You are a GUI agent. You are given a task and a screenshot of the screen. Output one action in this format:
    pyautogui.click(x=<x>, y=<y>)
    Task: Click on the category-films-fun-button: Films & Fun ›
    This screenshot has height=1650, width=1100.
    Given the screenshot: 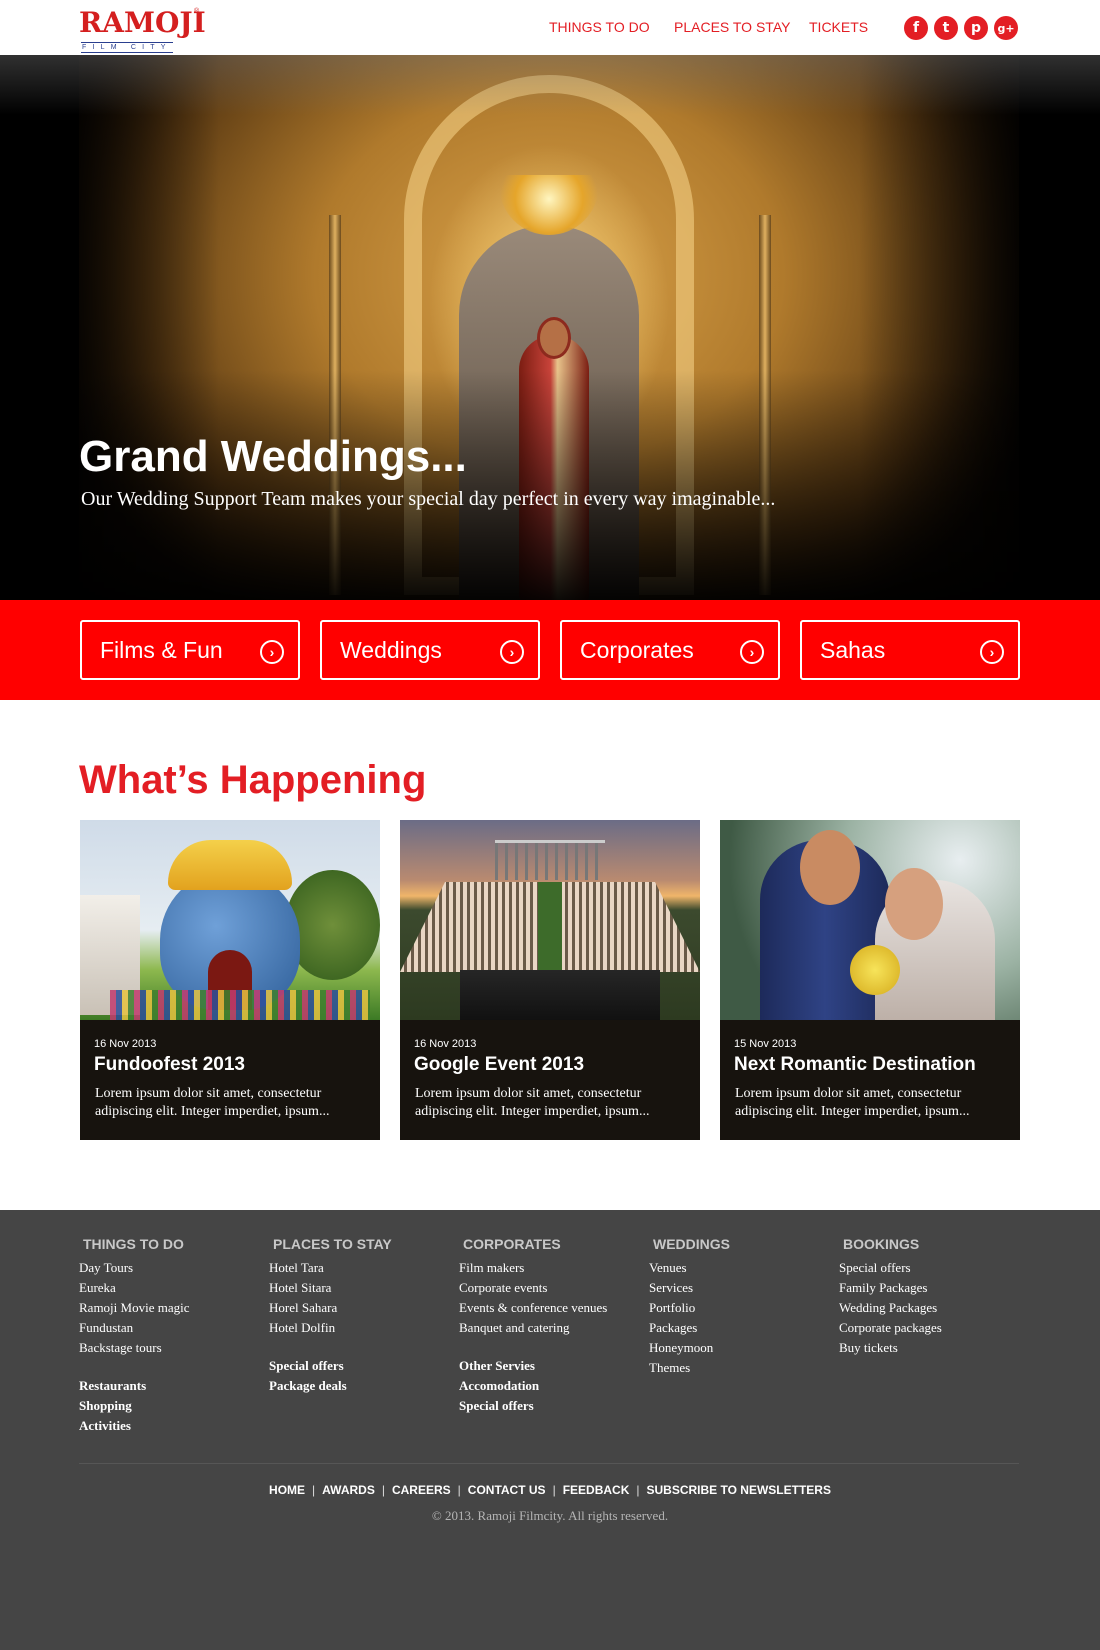 What is the action you would take?
    pyautogui.click(x=190, y=650)
    